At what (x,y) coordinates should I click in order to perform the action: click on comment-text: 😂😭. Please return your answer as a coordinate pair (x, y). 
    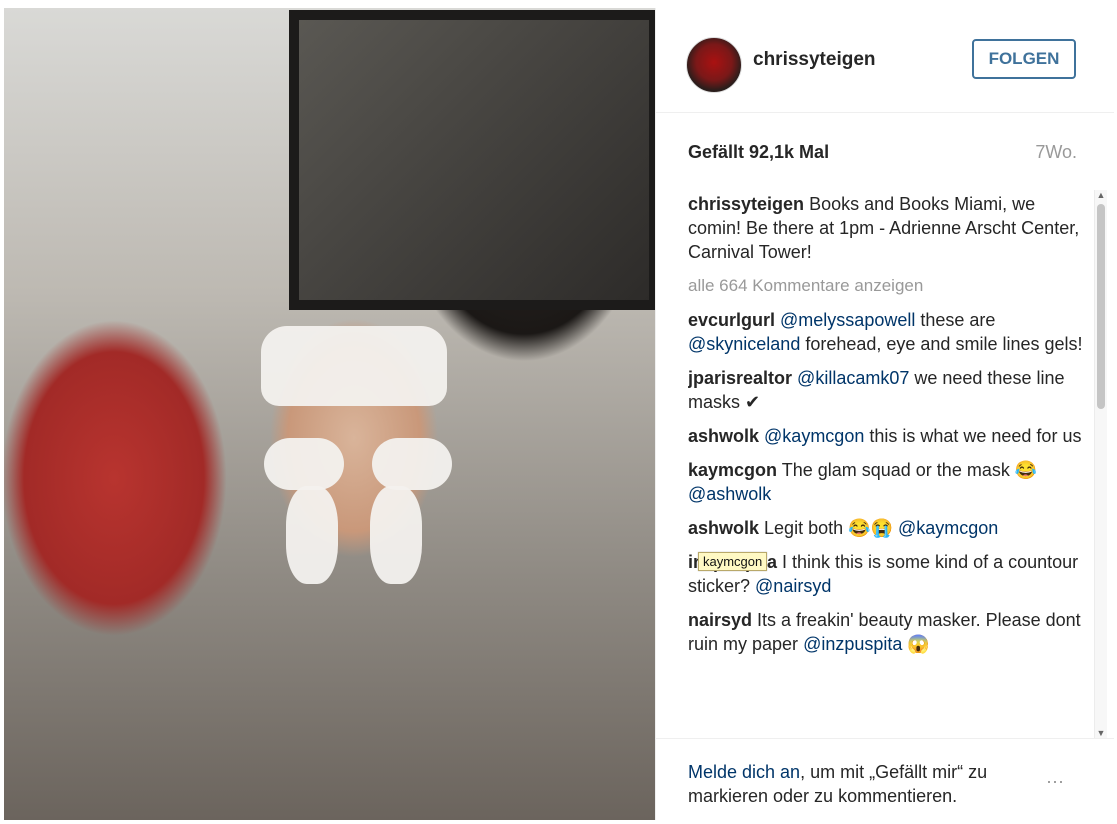
    Looking at the image, I should click on (873, 528).